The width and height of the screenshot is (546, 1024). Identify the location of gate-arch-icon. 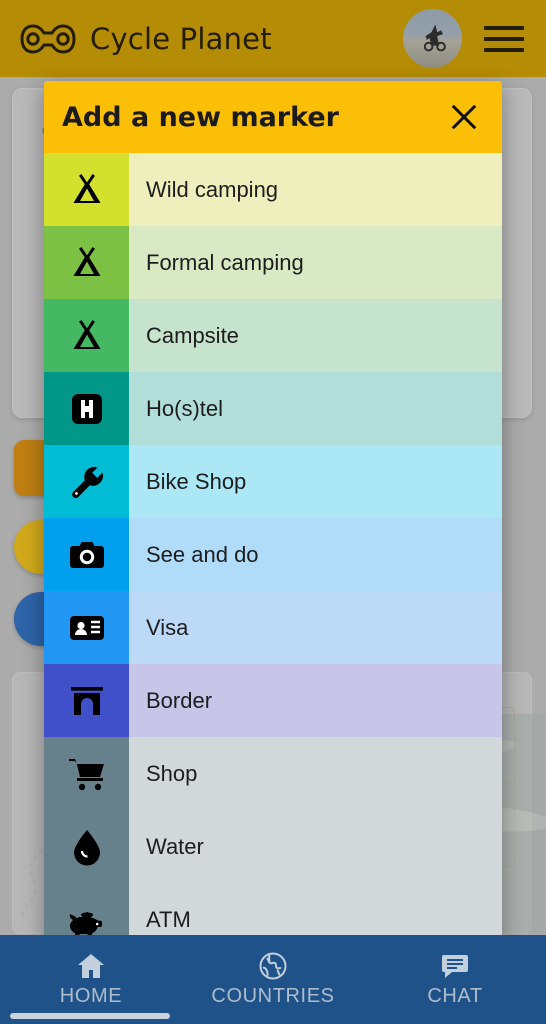
(86, 700).